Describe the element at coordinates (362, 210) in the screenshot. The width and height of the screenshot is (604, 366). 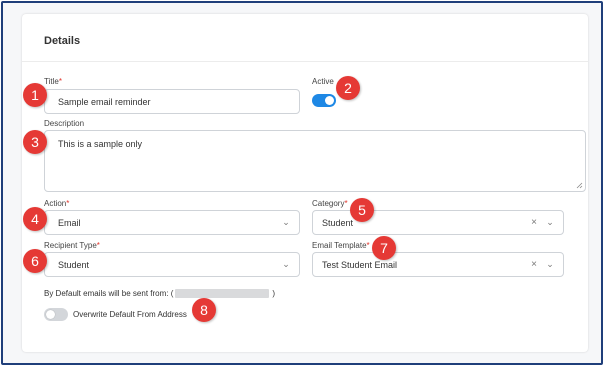
I see `marker-5: 5` at that location.